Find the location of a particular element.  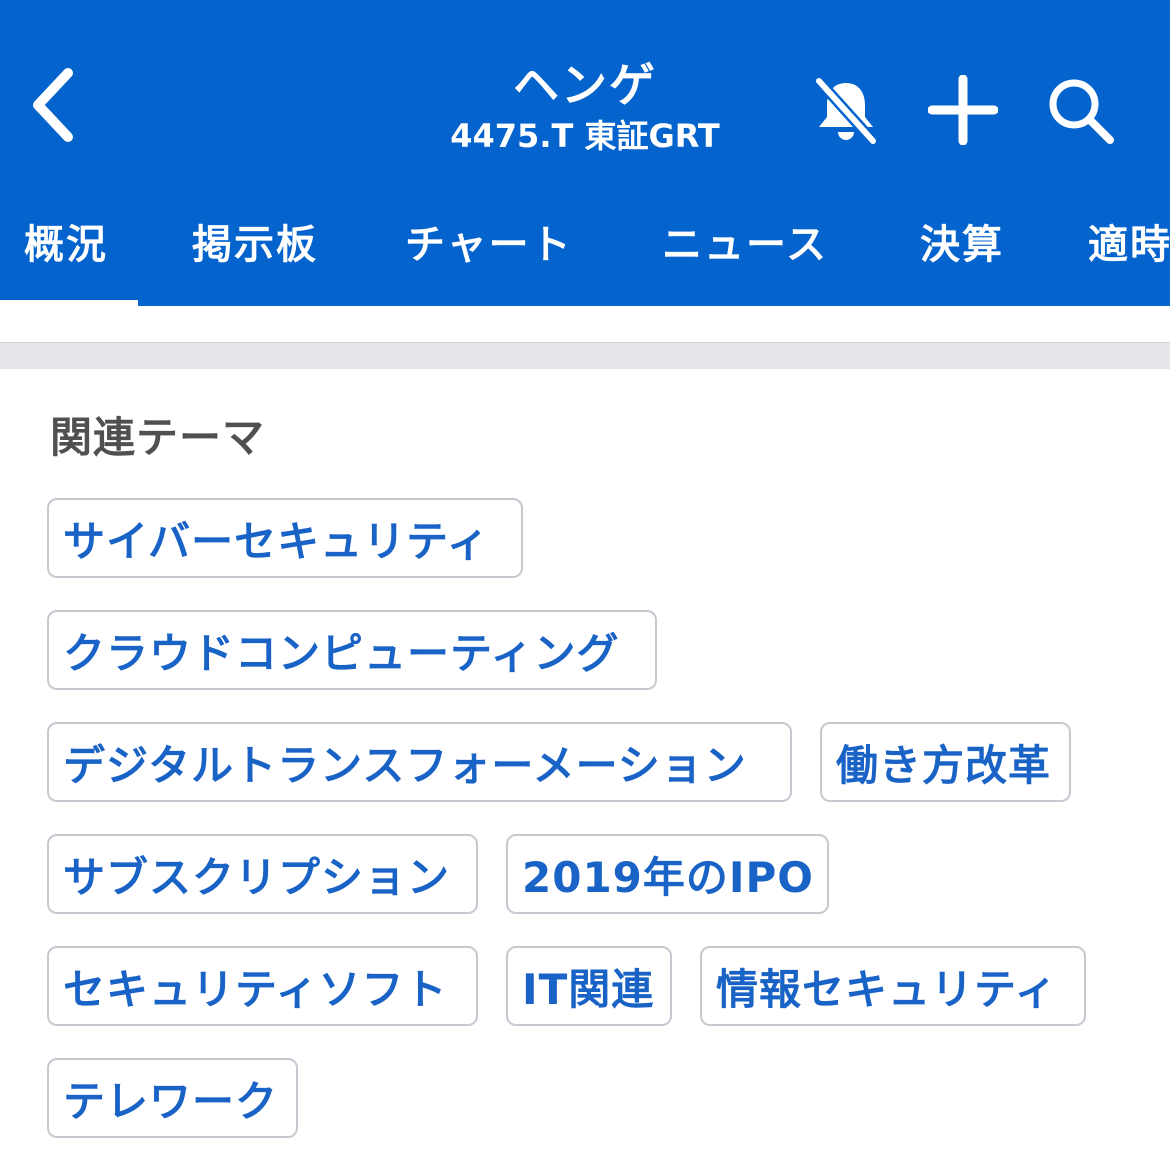

search-button is located at coordinates (1080, 110).